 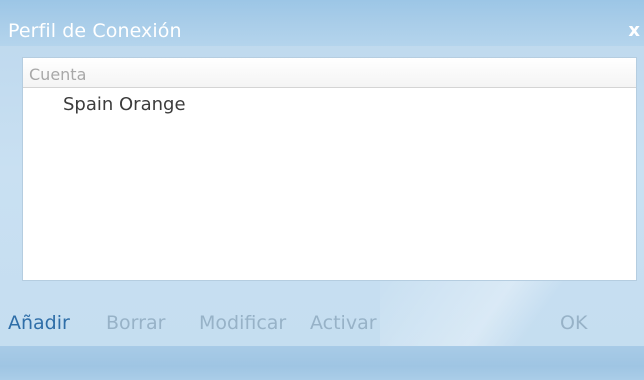 What do you see at coordinates (95, 31) in the screenshot?
I see `window-title: Perfil de Conexión` at bounding box center [95, 31].